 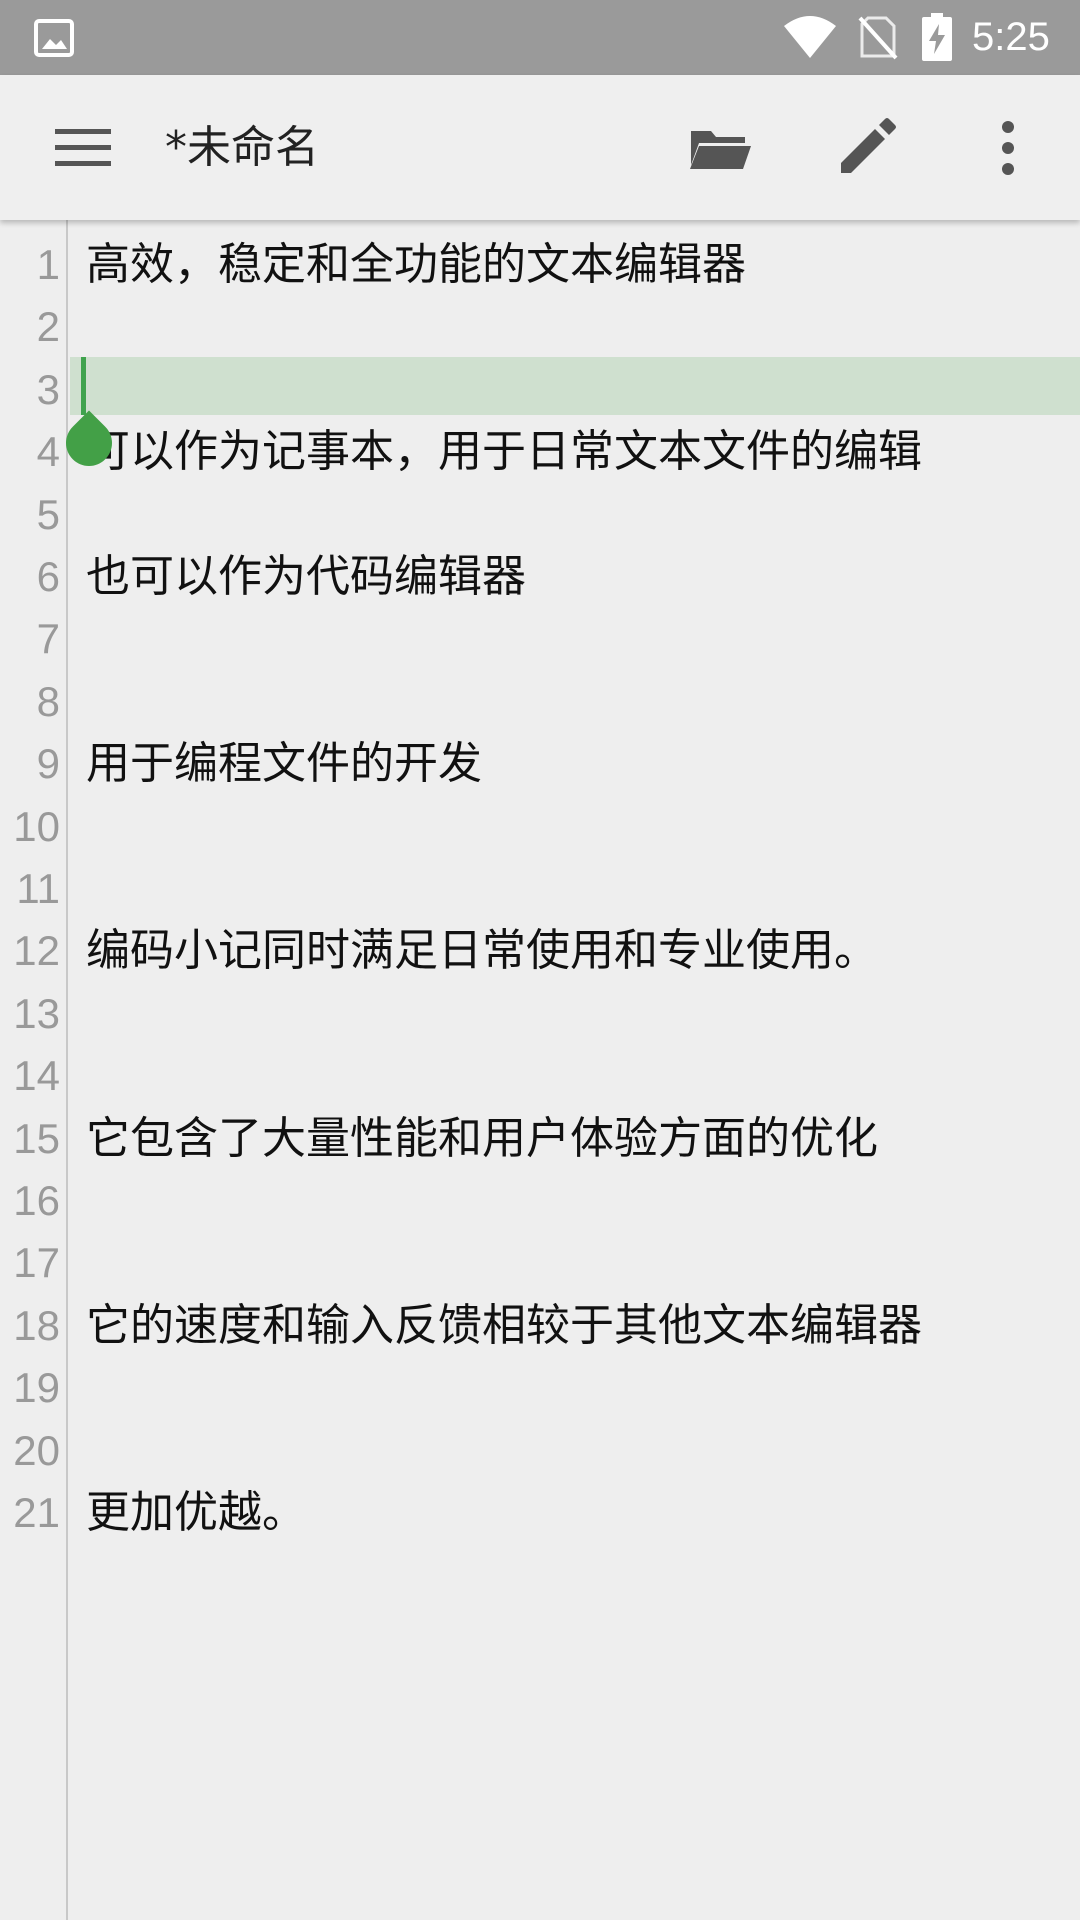 What do you see at coordinates (540, 889) in the screenshot?
I see `editor-line: 11` at bounding box center [540, 889].